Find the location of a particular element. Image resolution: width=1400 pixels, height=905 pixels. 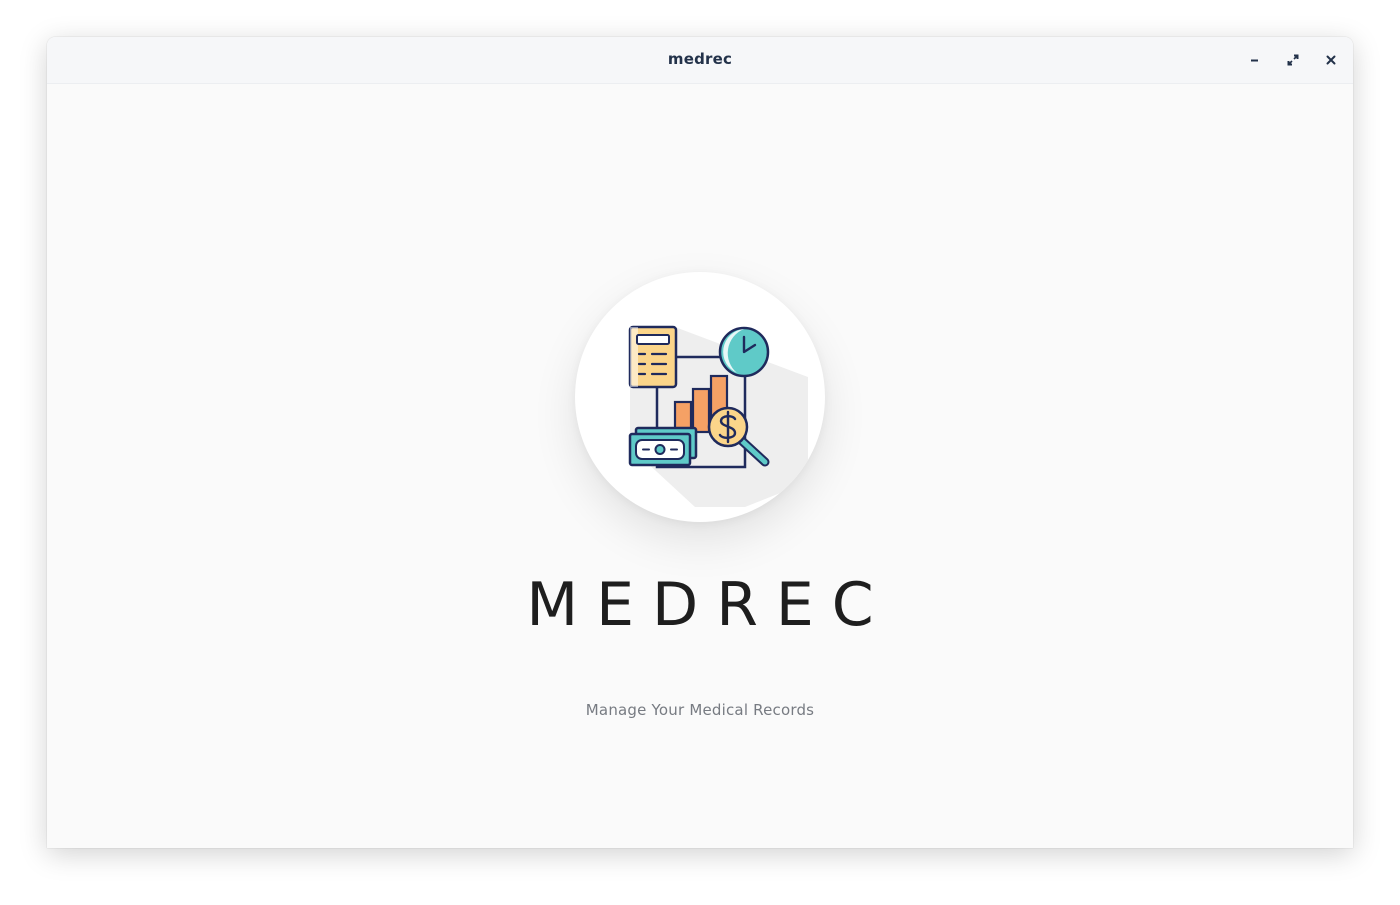

title-bar: medrec is located at coordinates (700, 60).